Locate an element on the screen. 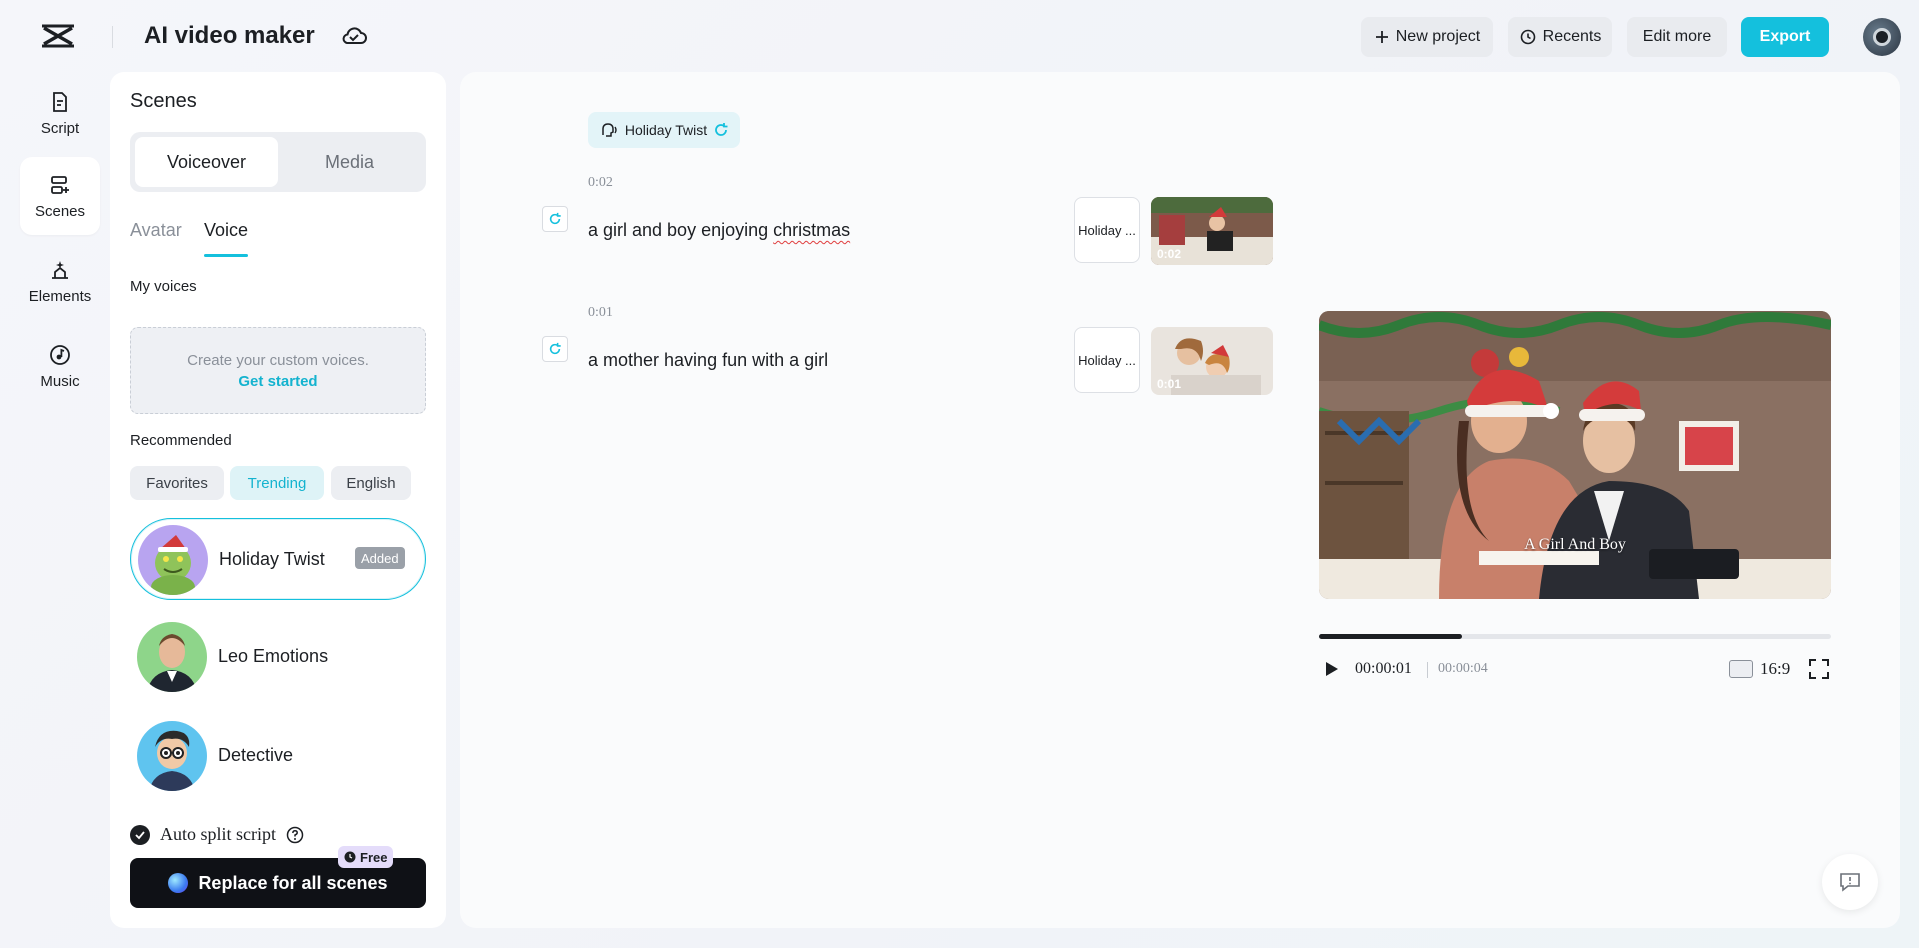 The height and width of the screenshot is (948, 1919). custom-voice-box: Create your custom voices. Get started is located at coordinates (278, 370).